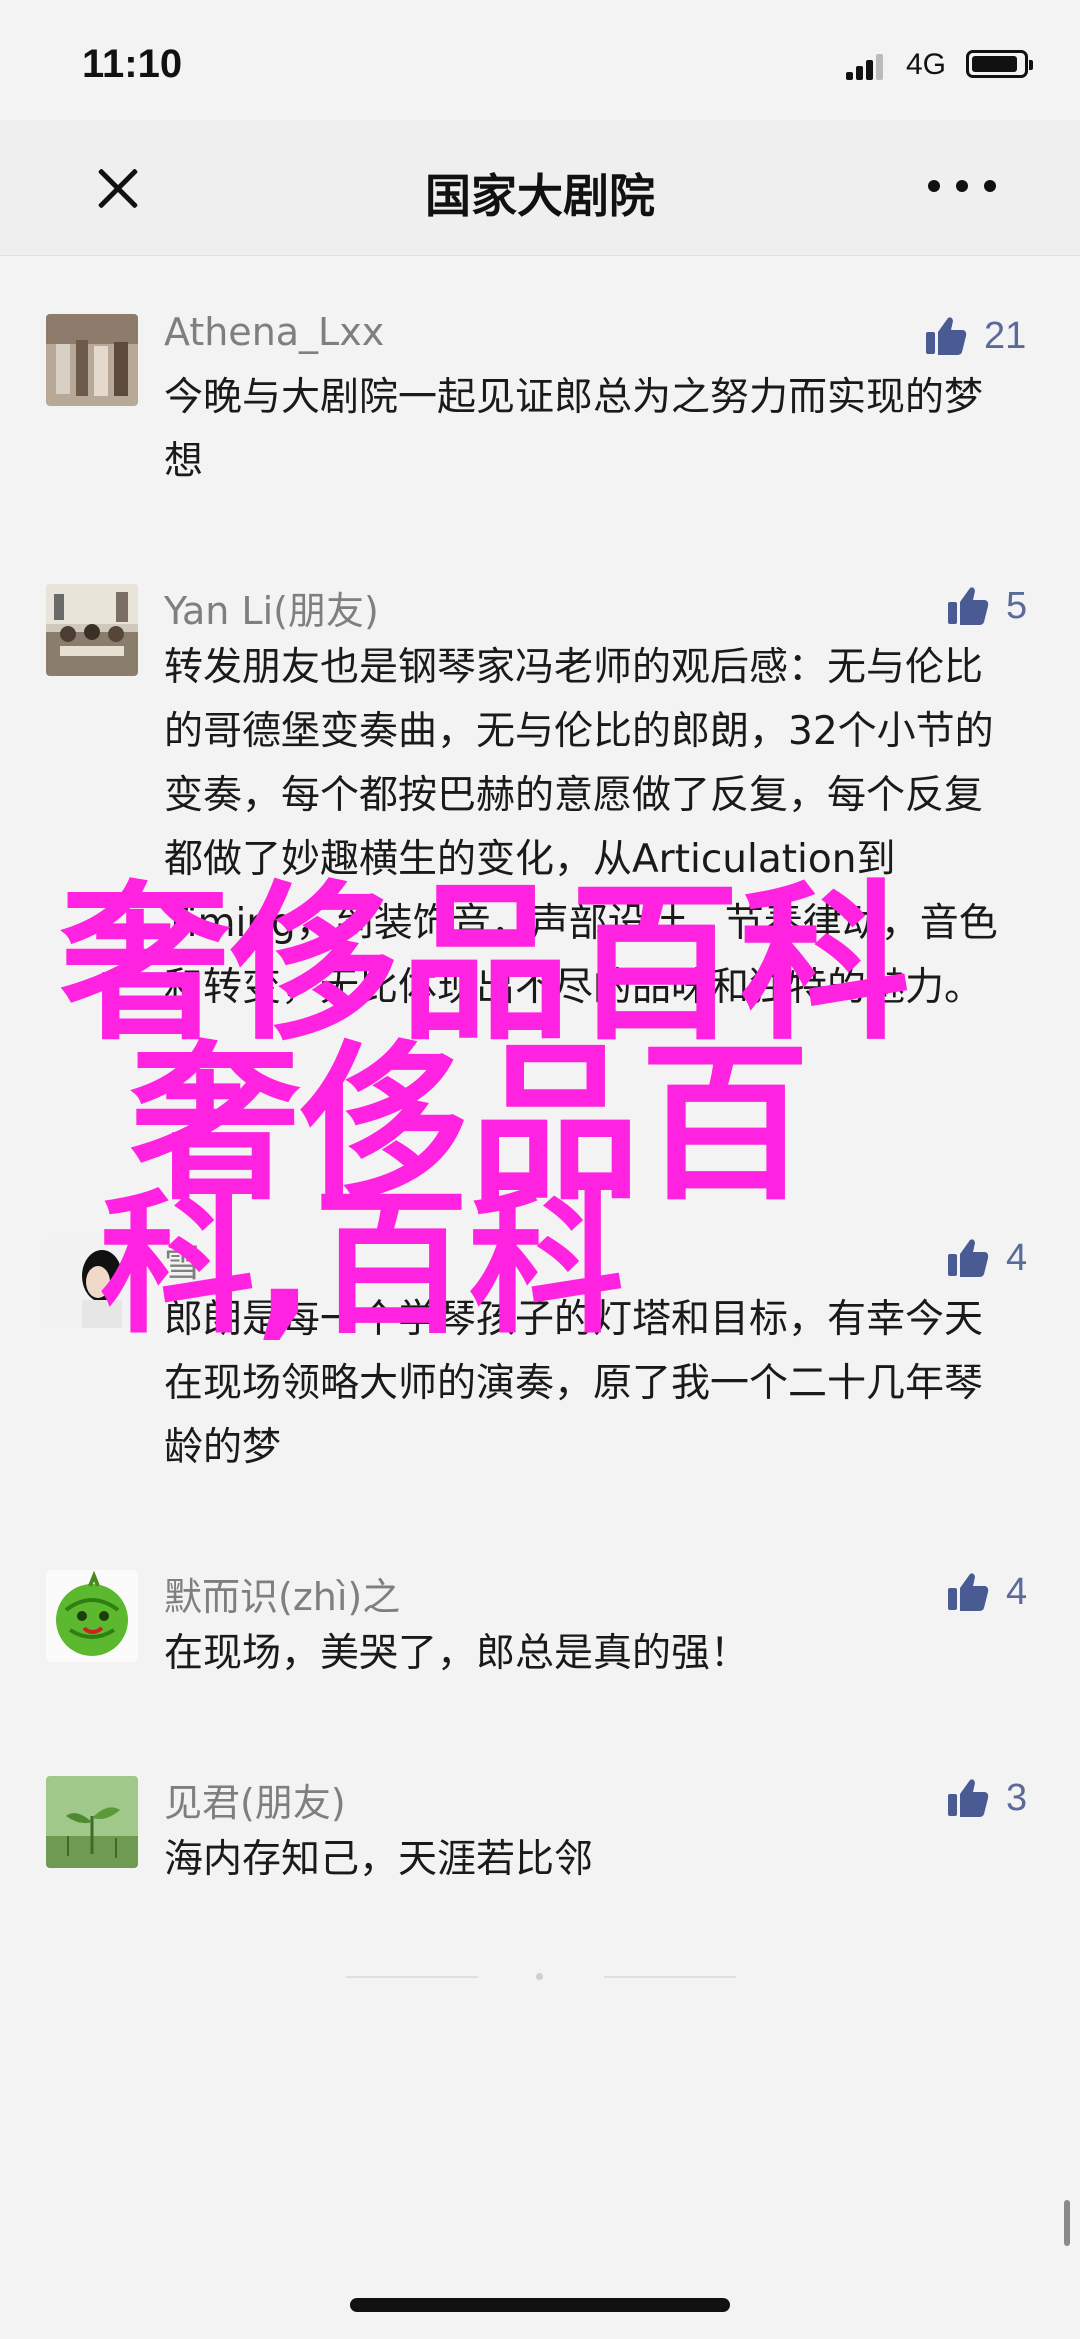 This screenshot has height=2339, width=1080. What do you see at coordinates (540, 60) in the screenshot?
I see `status-bar: 11:10 4G` at bounding box center [540, 60].